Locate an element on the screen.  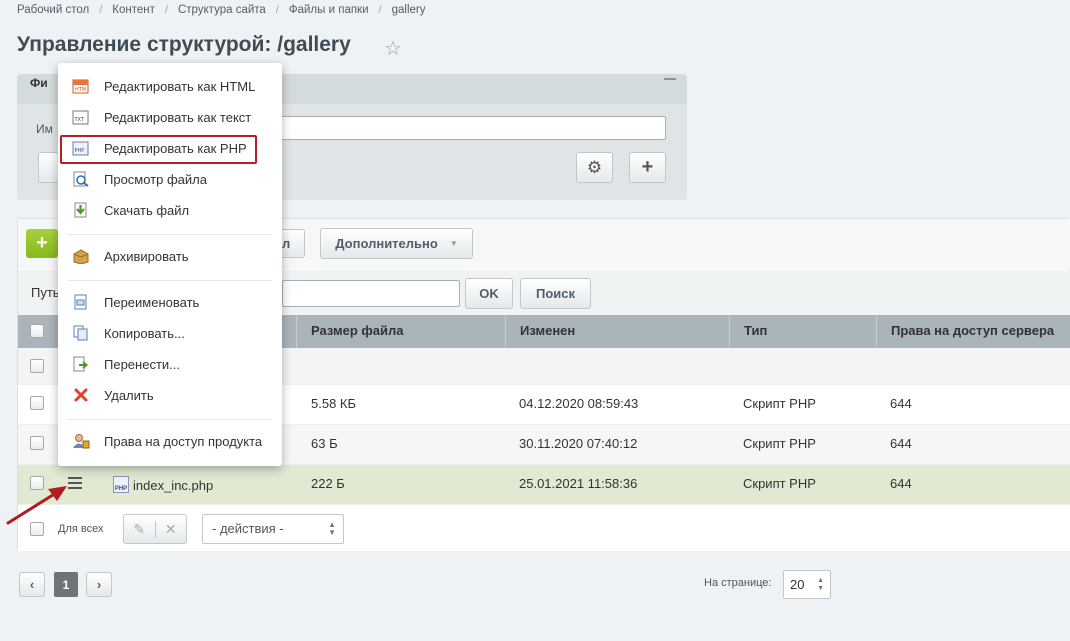
actions-select-value: - действия - is located at coordinates (248, 528).